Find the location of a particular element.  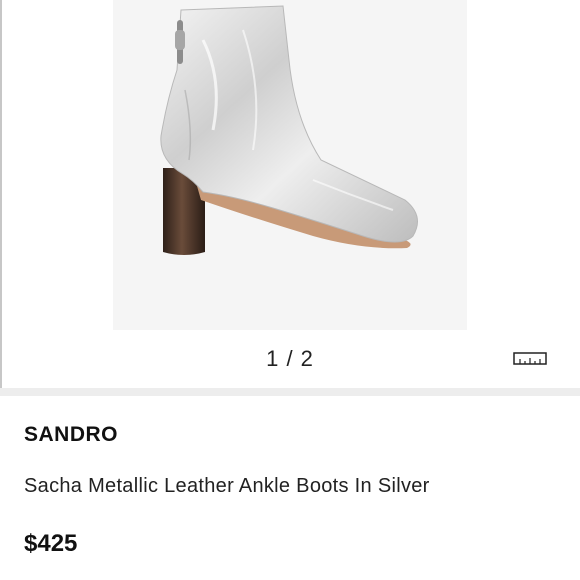

section-divider is located at coordinates (290, 392).